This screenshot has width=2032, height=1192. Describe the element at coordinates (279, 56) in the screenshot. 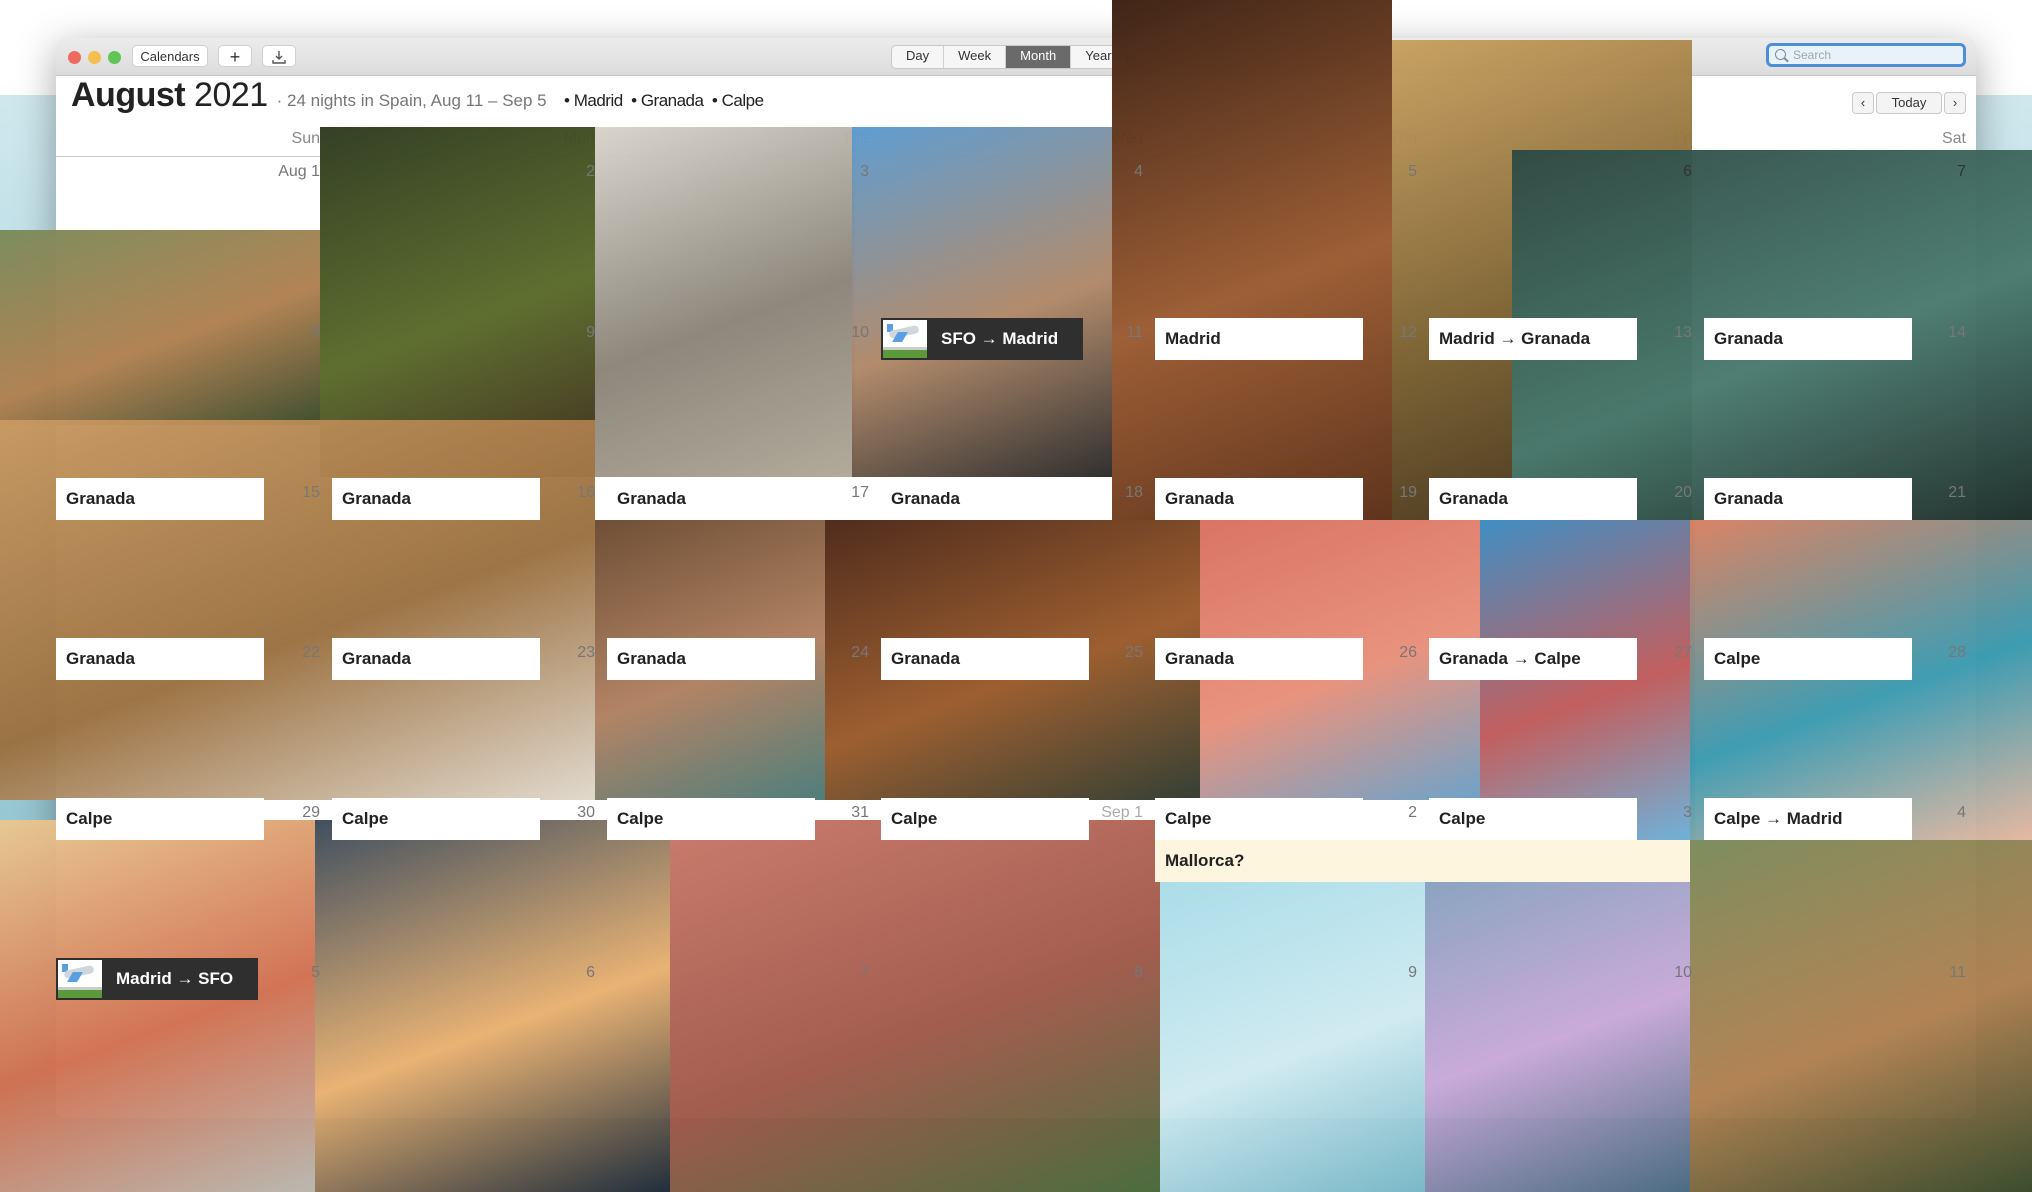

I see `export-button` at that location.